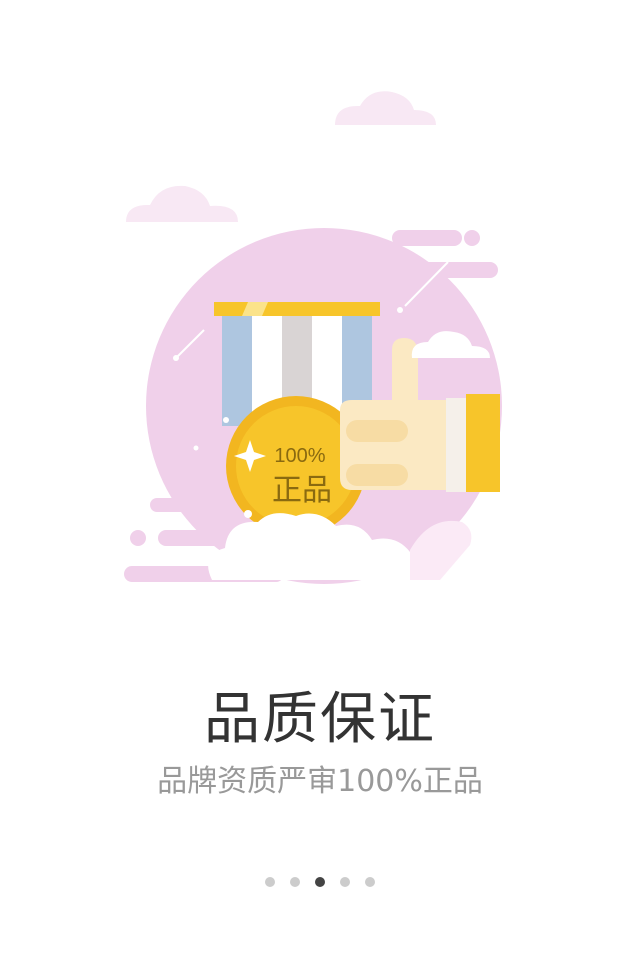  I want to click on svg-text: 100%, so click(299, 456).